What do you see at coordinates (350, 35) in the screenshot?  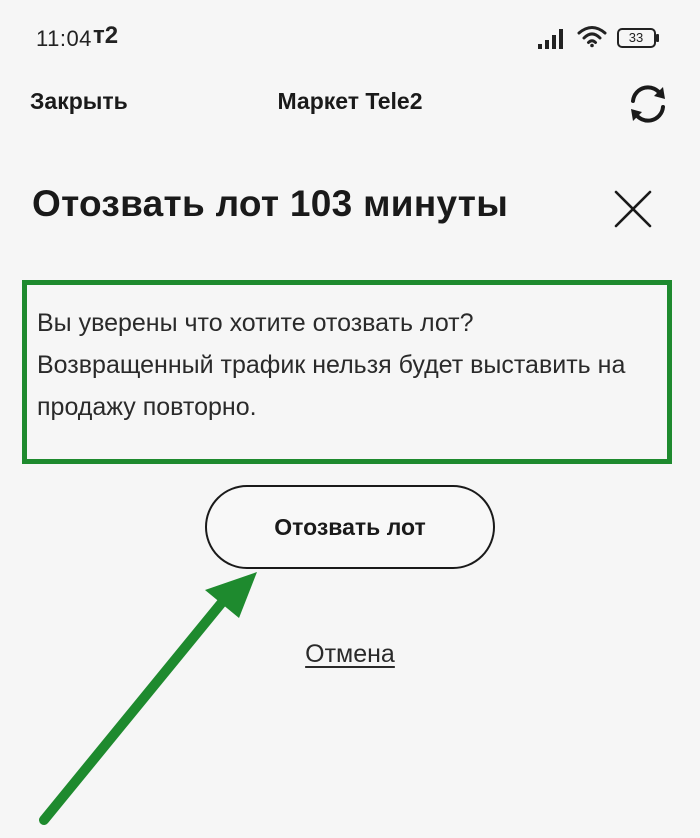 I see `status-bar: 11:04 т2 33` at bounding box center [350, 35].